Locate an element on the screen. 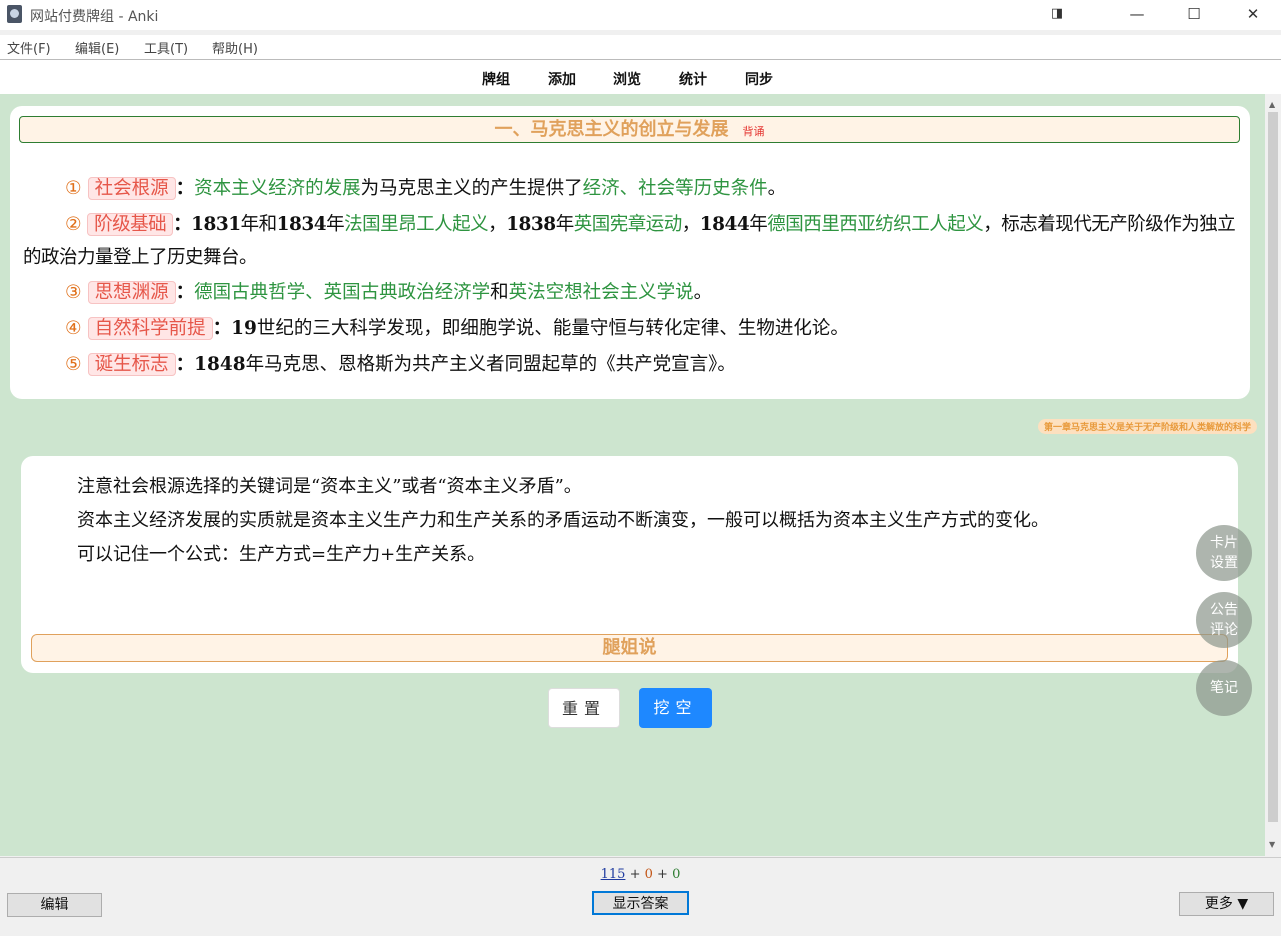 This screenshot has height=936, width=1281. announcement-comments-button: 公告 评论 is located at coordinates (1224, 620).